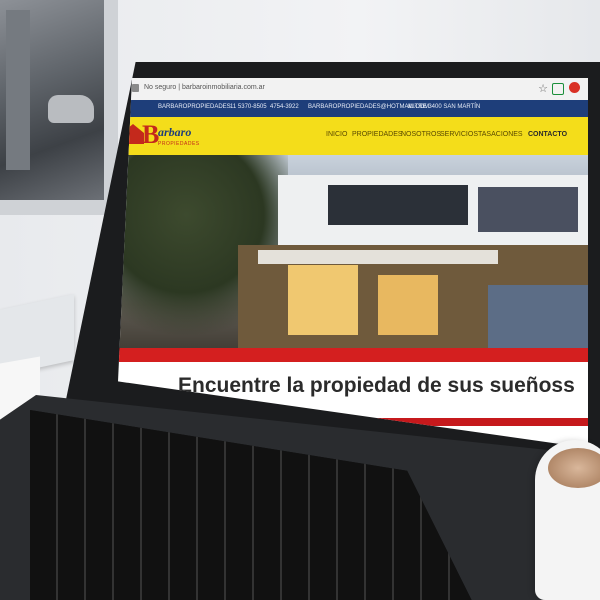  I want to click on topbar-phone-mobile: 11 5370-8505, so click(248, 107).